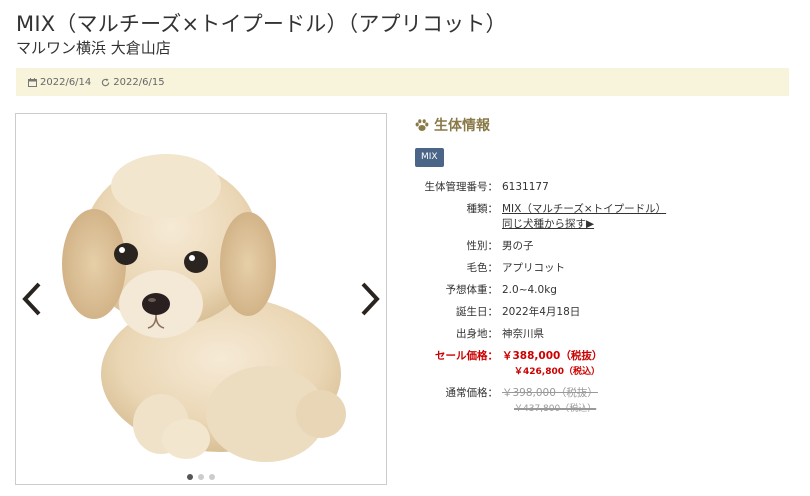 The width and height of the screenshot is (810, 496). Describe the element at coordinates (482, 209) in the screenshot. I see `spec-label: 種類：` at that location.